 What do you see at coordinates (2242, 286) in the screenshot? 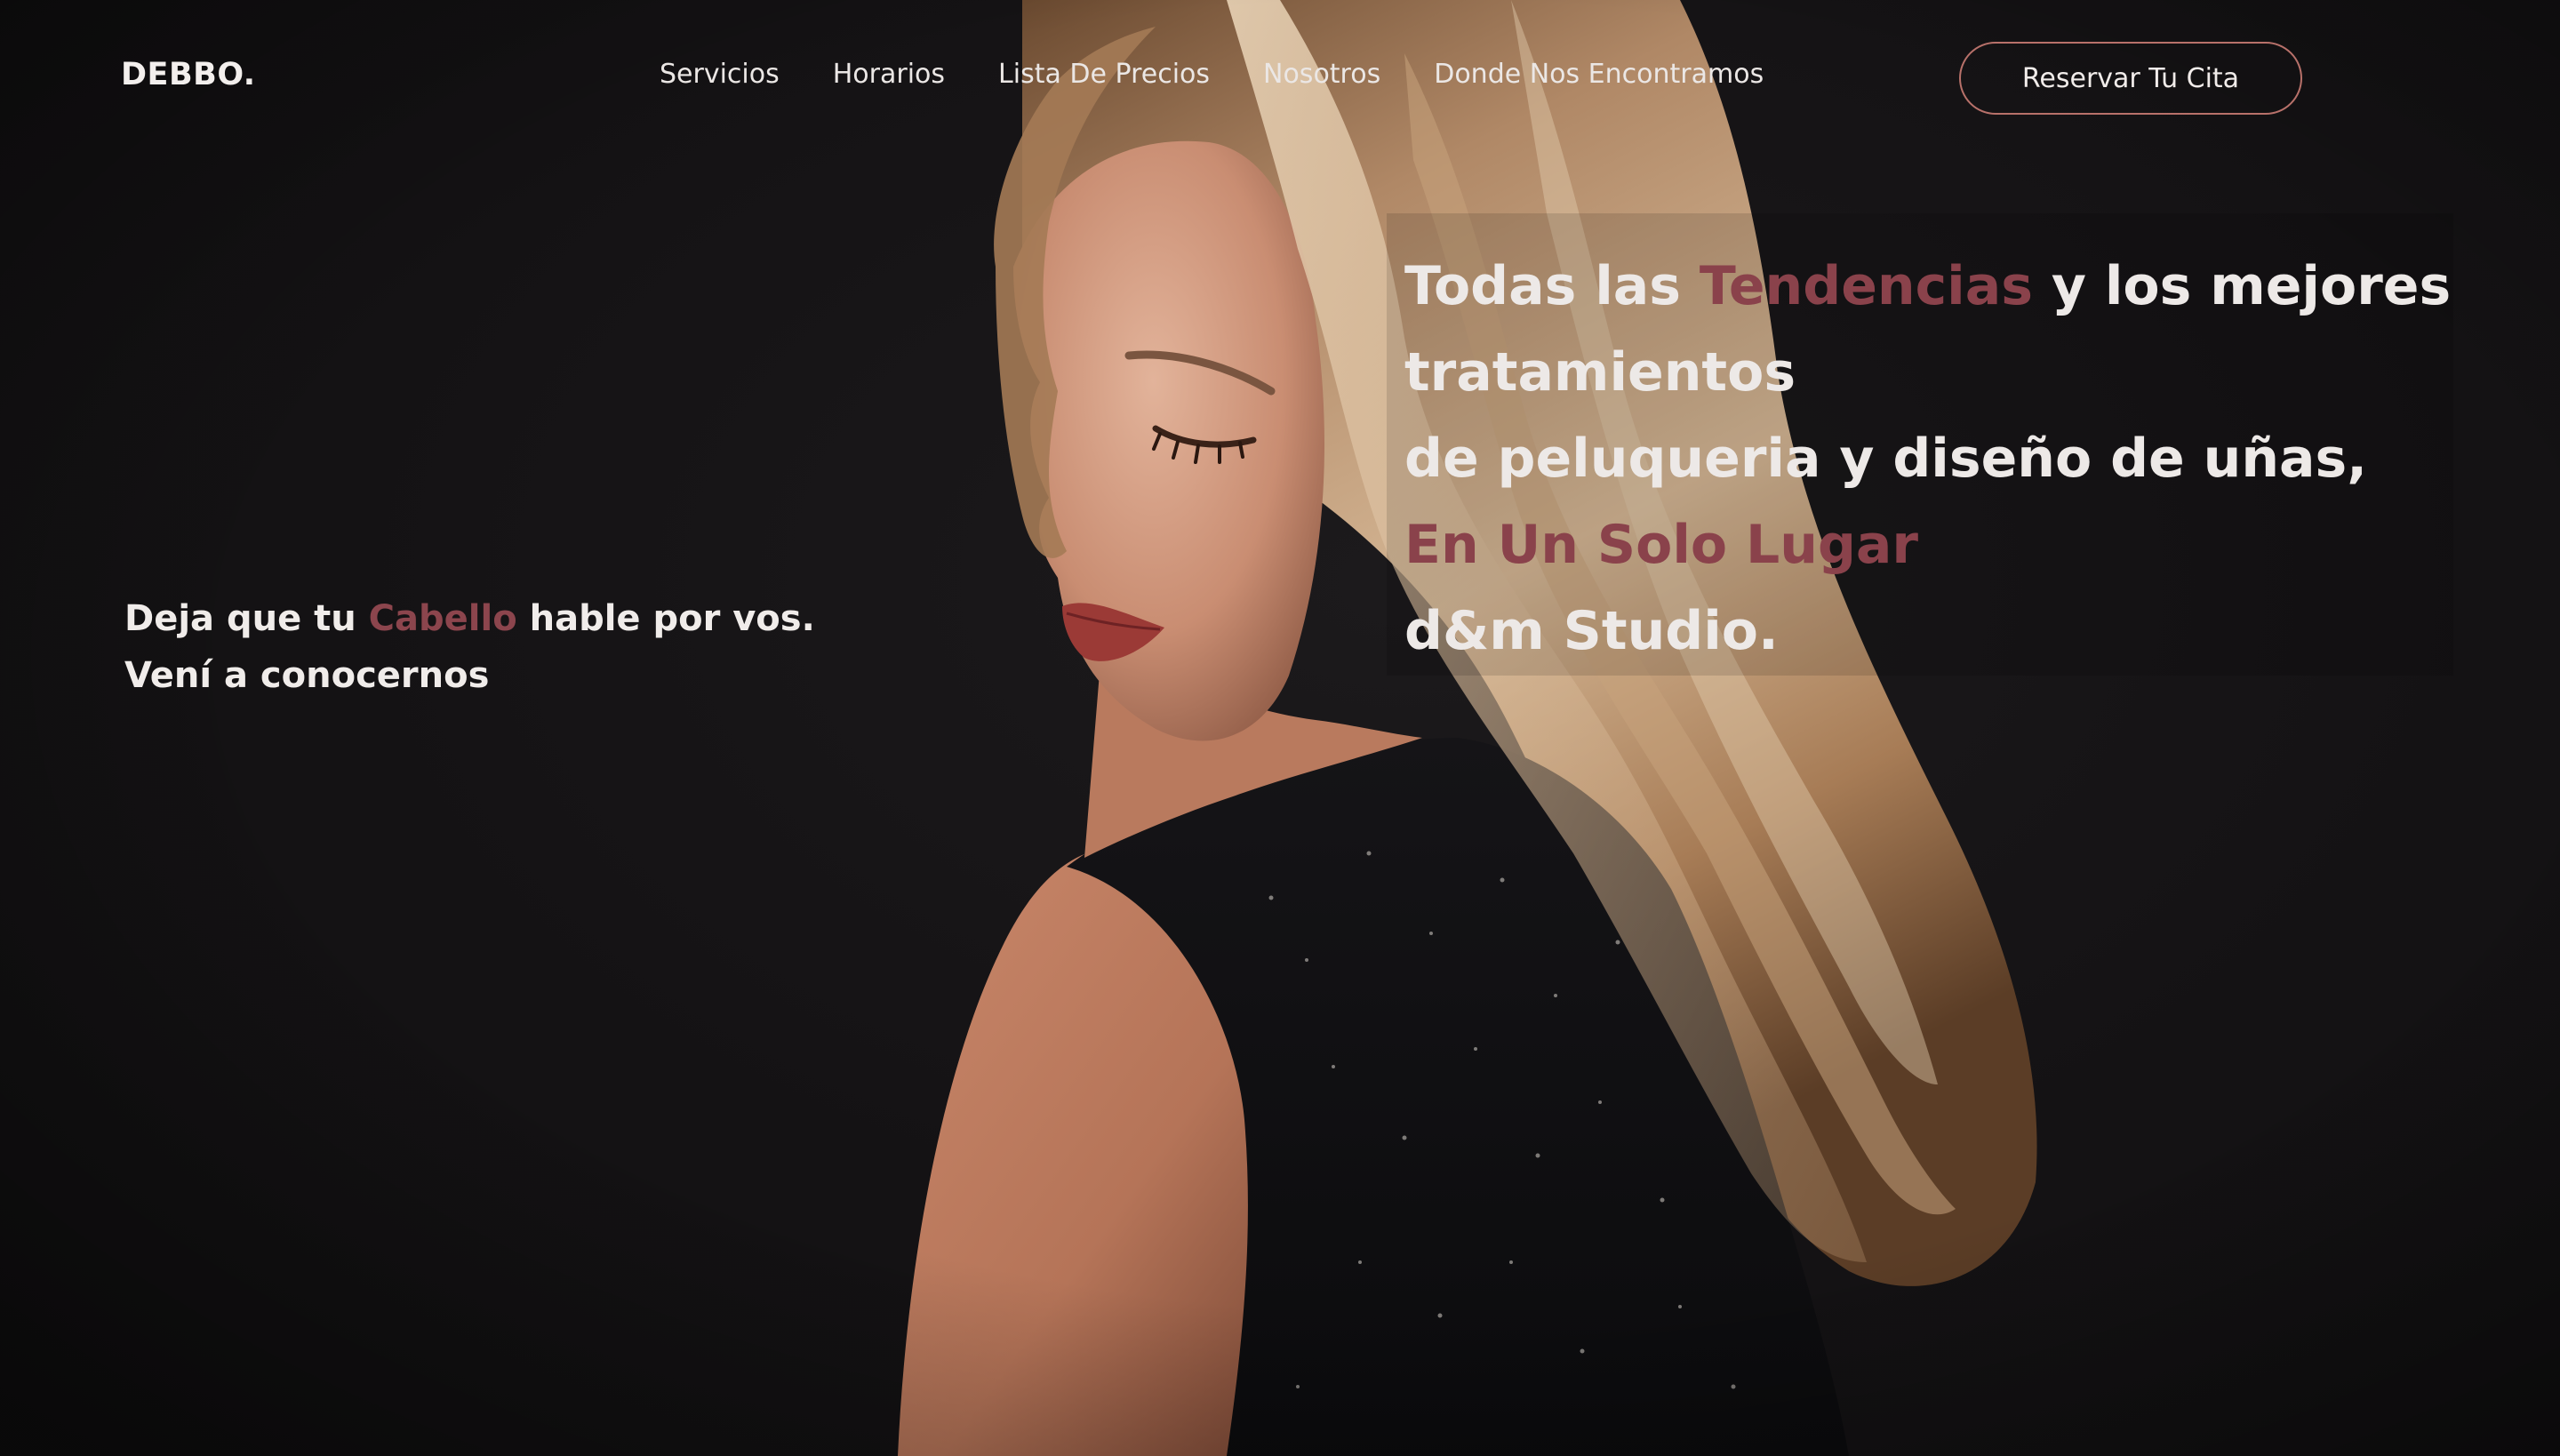
I see `headline-text: y los mejores` at bounding box center [2242, 286].